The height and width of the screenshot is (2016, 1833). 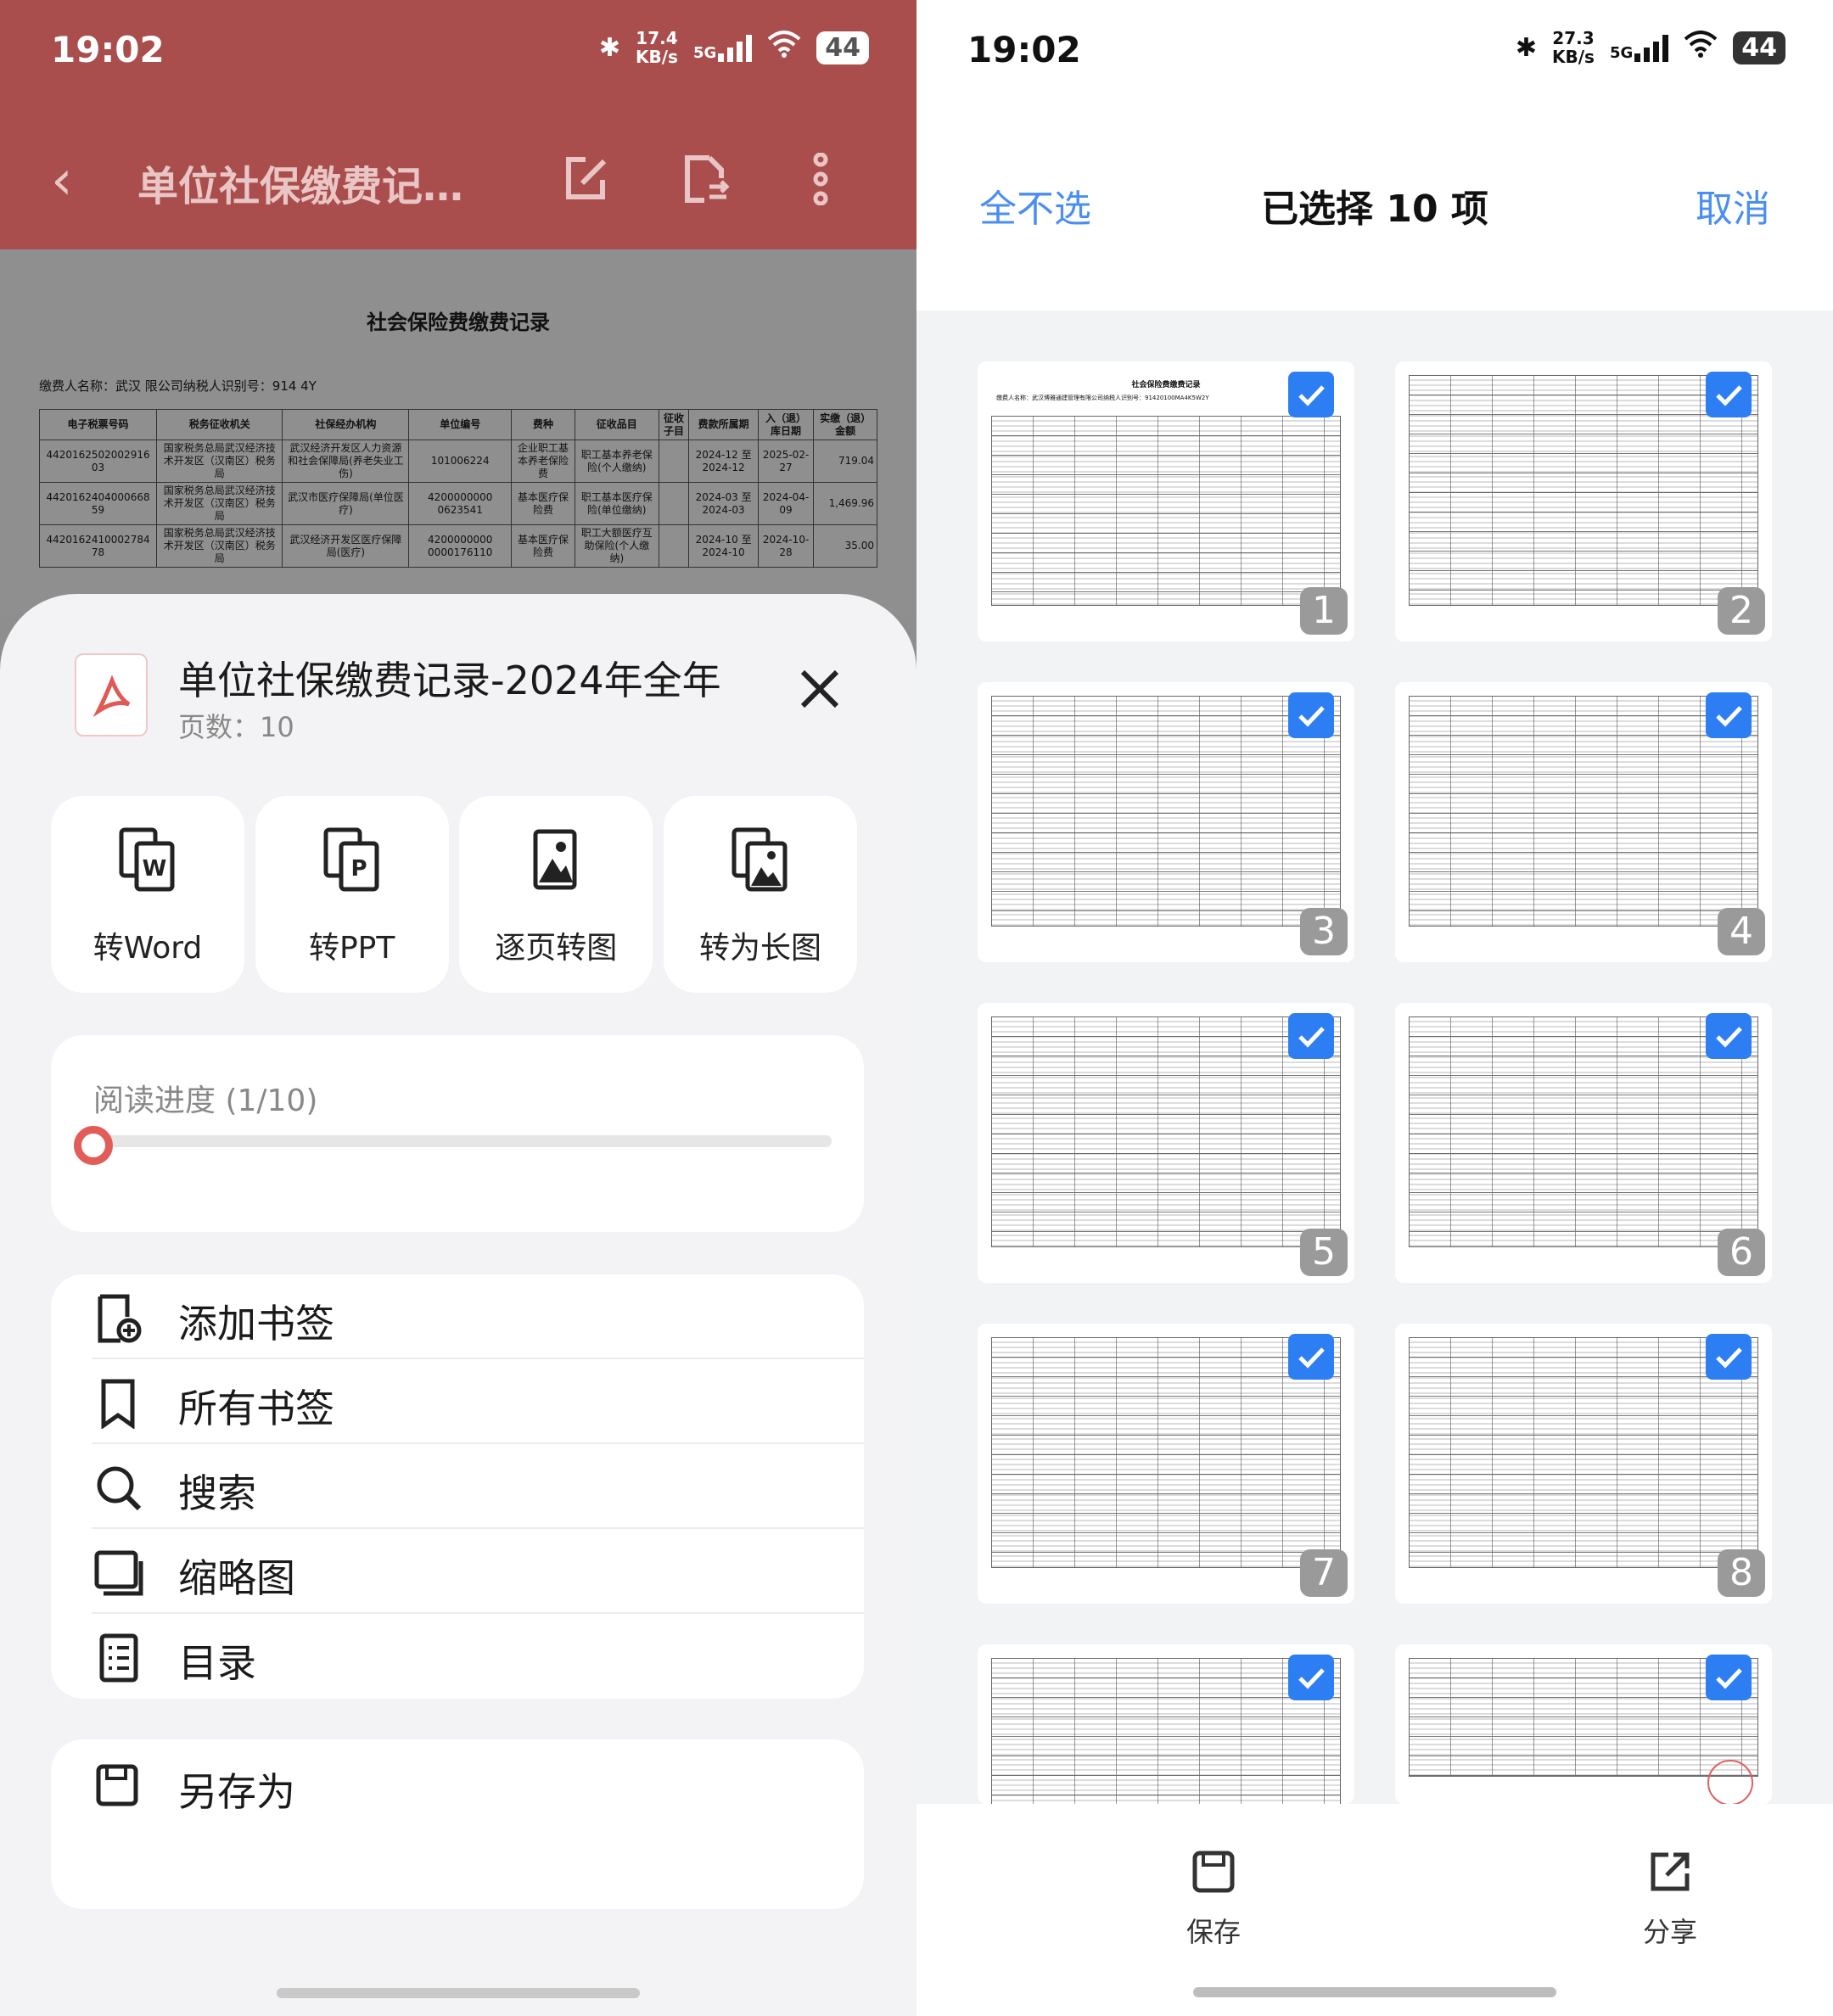 I want to click on save-button: 保存, so click(x=1213, y=1899).